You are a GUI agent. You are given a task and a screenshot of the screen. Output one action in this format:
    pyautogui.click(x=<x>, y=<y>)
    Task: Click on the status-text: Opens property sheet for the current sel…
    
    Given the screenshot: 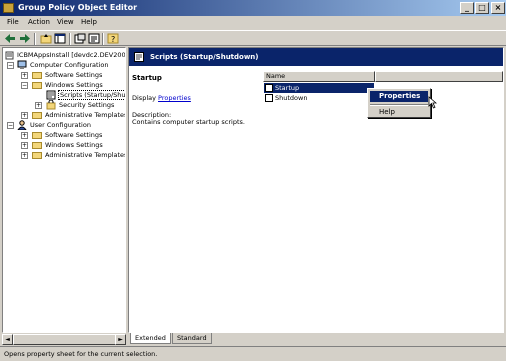 What is the action you would take?
    pyautogui.click(x=81, y=354)
    